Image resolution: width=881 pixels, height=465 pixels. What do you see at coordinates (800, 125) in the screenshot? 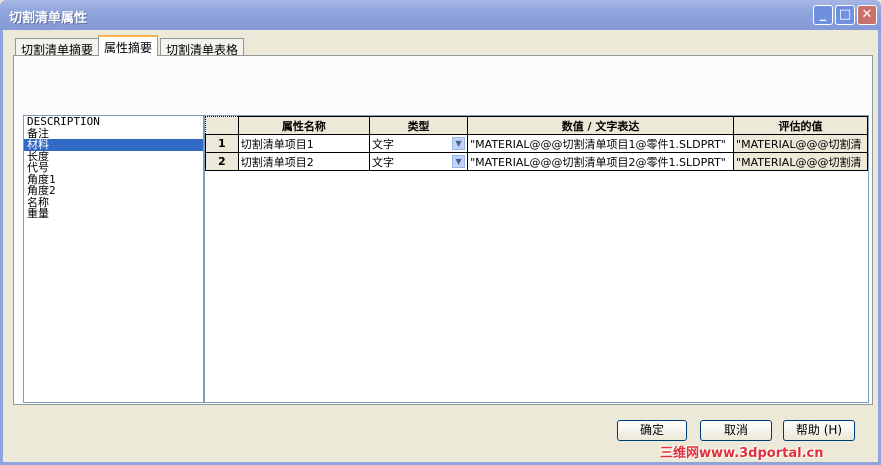
I see `header-evaluated: 评估的值` at bounding box center [800, 125].